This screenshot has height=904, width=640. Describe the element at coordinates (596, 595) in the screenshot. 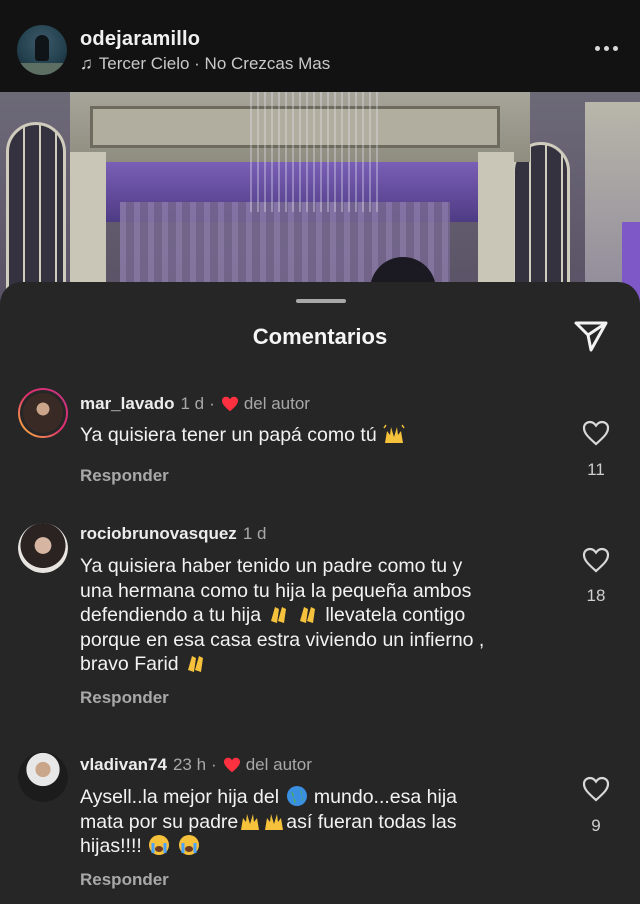

I see `like-count: 18` at that location.